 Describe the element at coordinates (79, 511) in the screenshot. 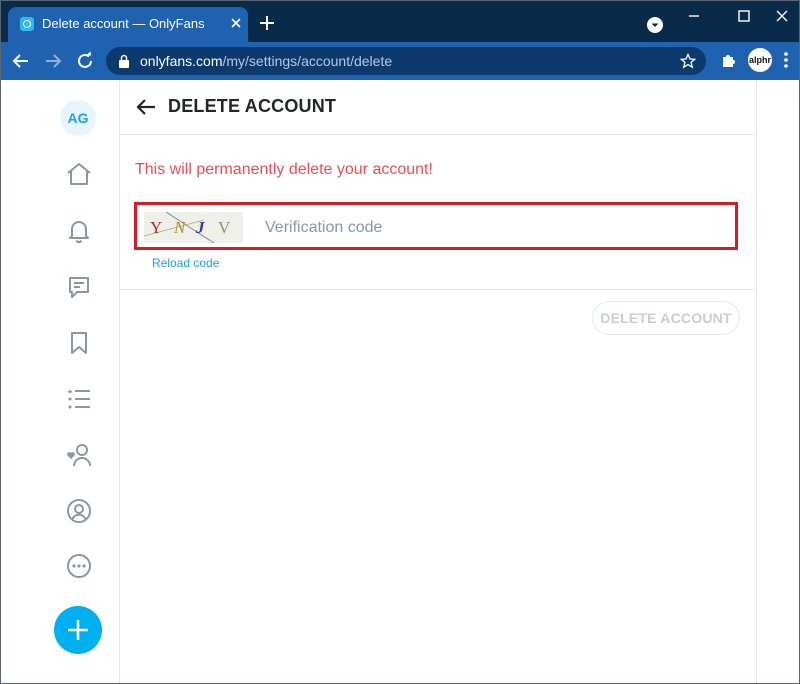

I see `profile-icon` at that location.